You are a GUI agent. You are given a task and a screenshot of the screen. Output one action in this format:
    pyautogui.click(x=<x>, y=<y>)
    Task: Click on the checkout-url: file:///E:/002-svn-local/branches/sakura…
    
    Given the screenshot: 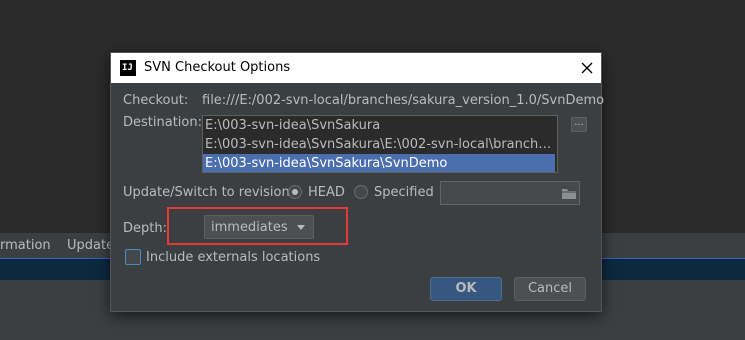 What is the action you would take?
    pyautogui.click(x=403, y=100)
    